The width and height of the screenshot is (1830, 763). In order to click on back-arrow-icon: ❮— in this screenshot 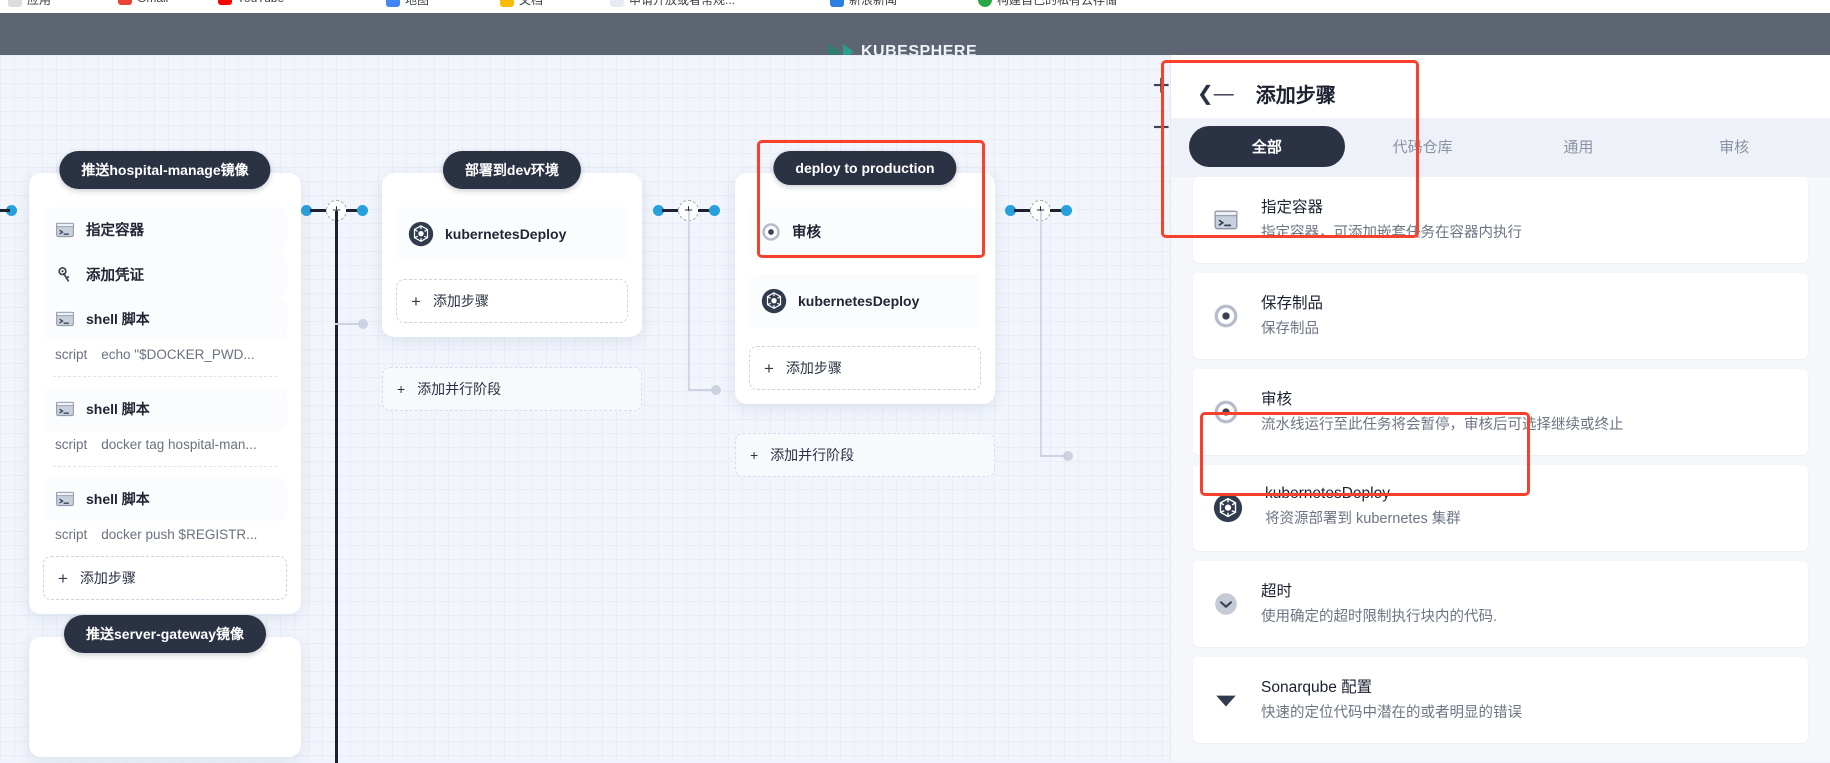, I will do `click(1215, 94)`.